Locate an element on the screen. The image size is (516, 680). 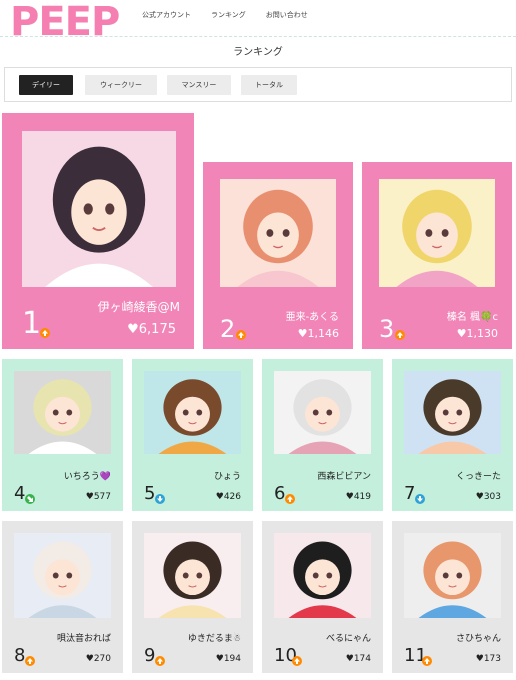
rank-number: 5 is located at coordinates (150, 493).